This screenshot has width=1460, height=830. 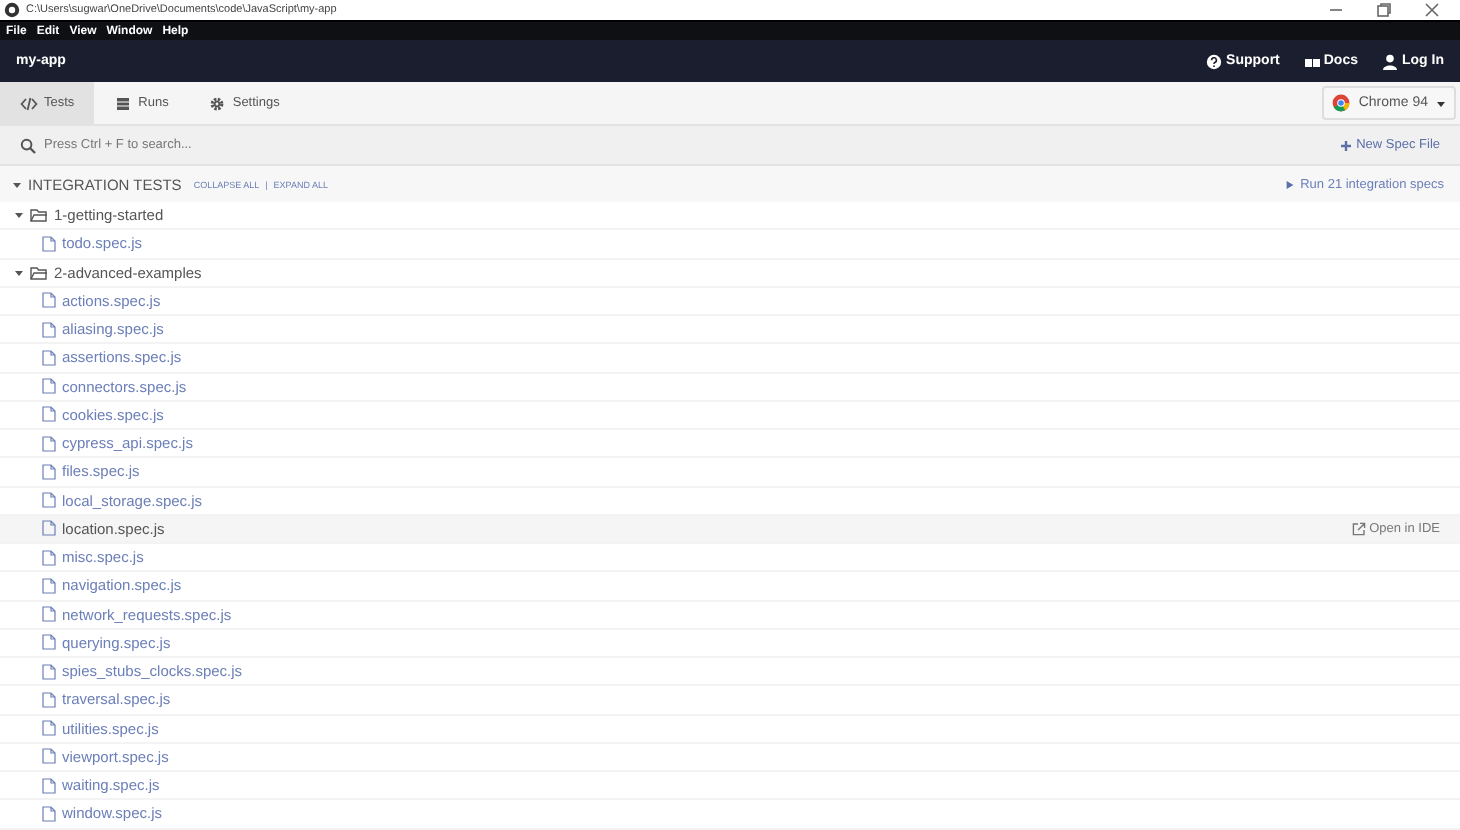 I want to click on close-icon, so click(x=1432, y=10).